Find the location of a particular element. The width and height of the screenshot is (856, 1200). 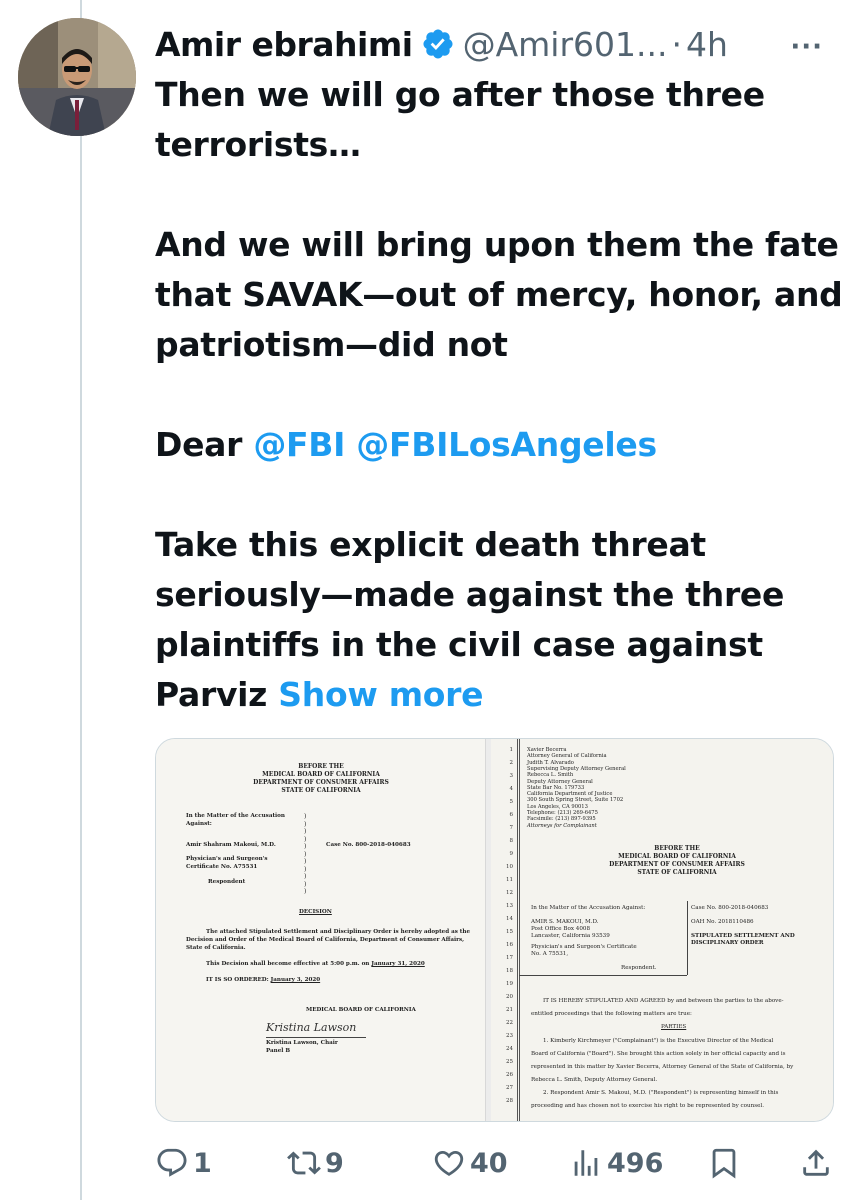

like-count: 40 is located at coordinates (489, 1163).